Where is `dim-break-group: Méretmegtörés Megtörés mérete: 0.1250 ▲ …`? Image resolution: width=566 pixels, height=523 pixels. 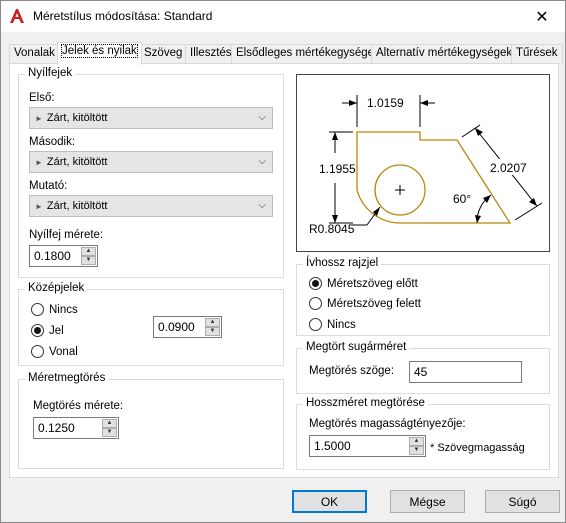
dim-break-group: Méretmegtörés Megtörés mérete: 0.1250 ▲ … is located at coordinates (151, 420).